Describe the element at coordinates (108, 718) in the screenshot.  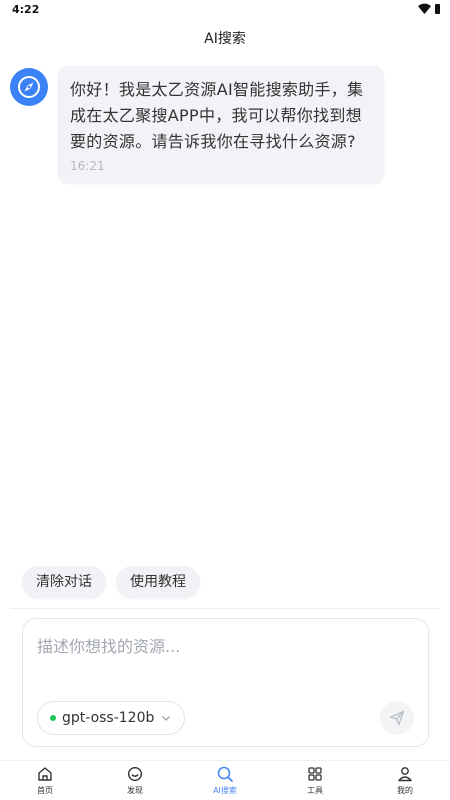
I see `model-label: gpt-oss-120b` at that location.